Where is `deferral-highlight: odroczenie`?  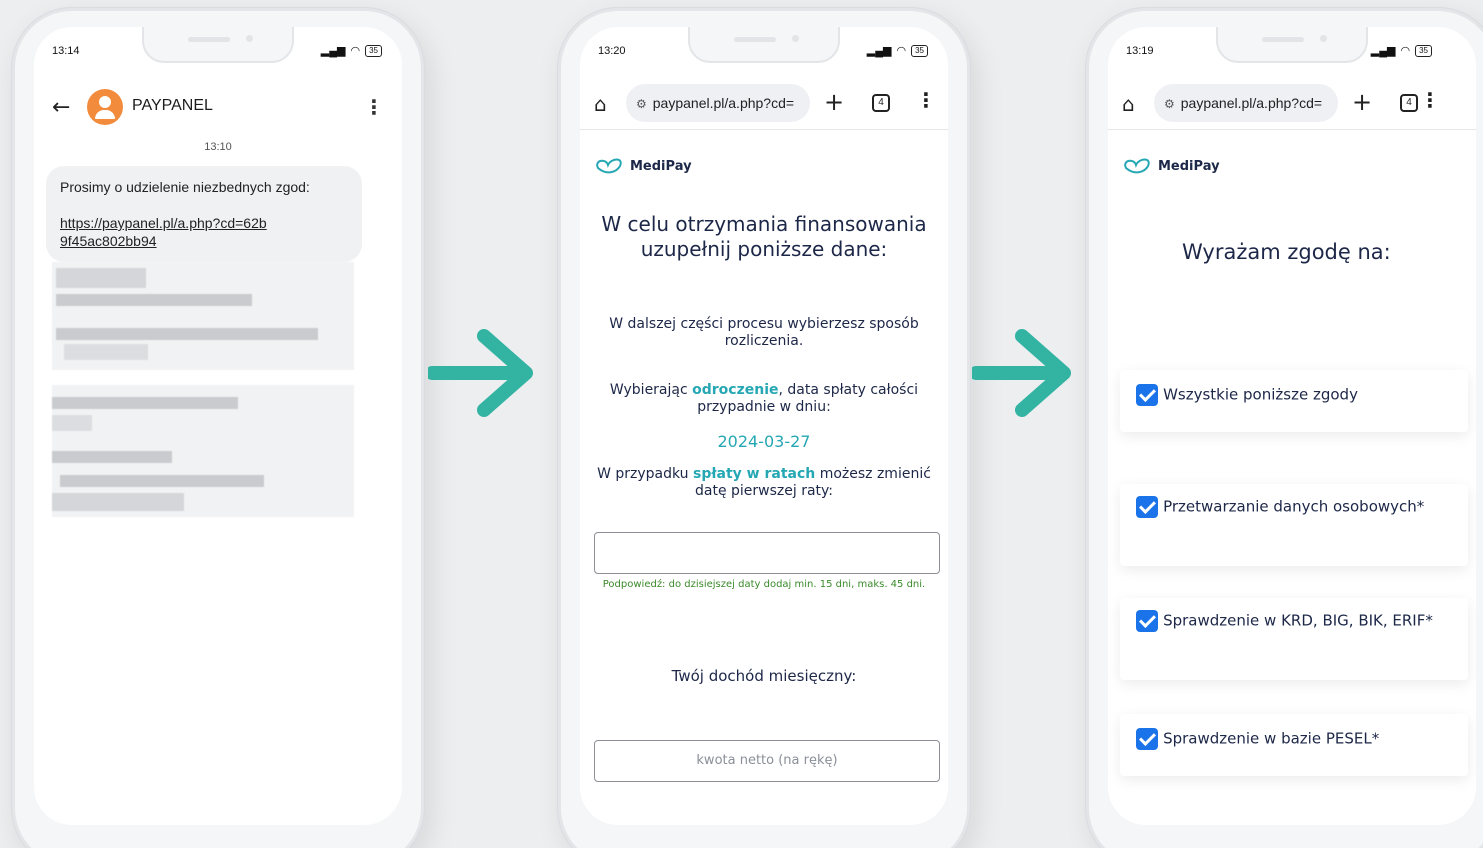 deferral-highlight: odroczenie is located at coordinates (735, 390).